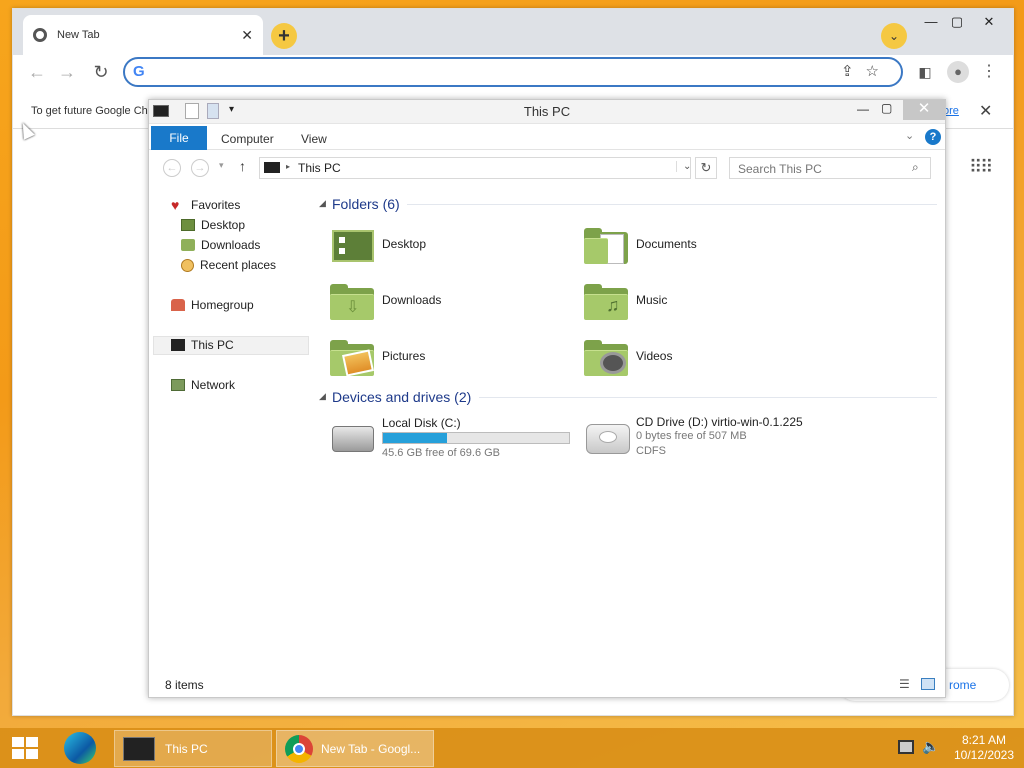  Describe the element at coordinates (284, 36) in the screenshot. I see `new-tab-button: +` at that location.